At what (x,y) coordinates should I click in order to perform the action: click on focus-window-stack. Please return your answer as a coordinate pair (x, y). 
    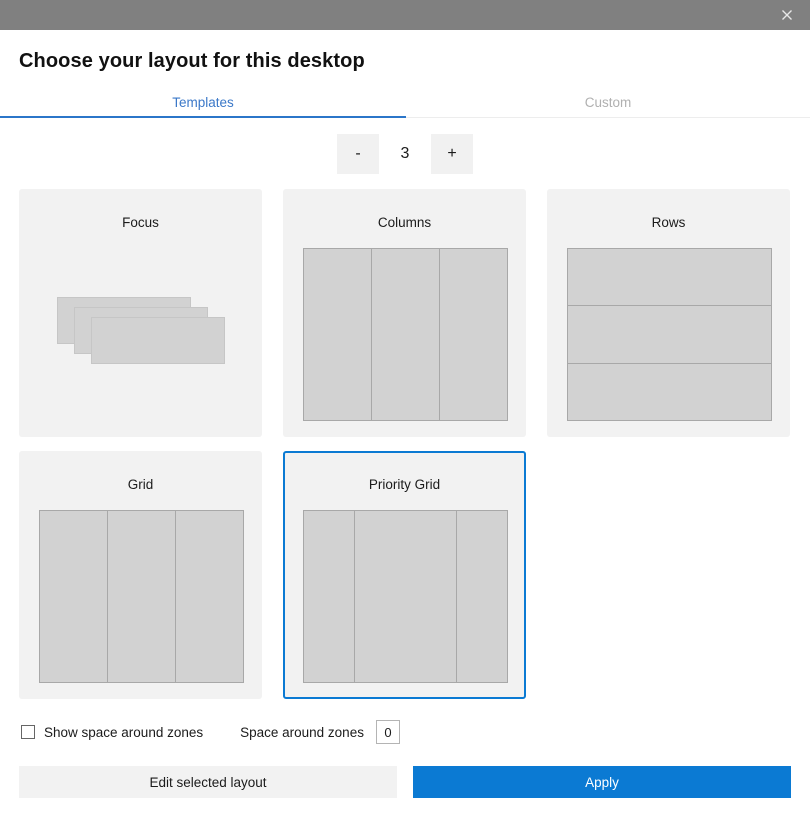
    Looking at the image, I should click on (141, 334).